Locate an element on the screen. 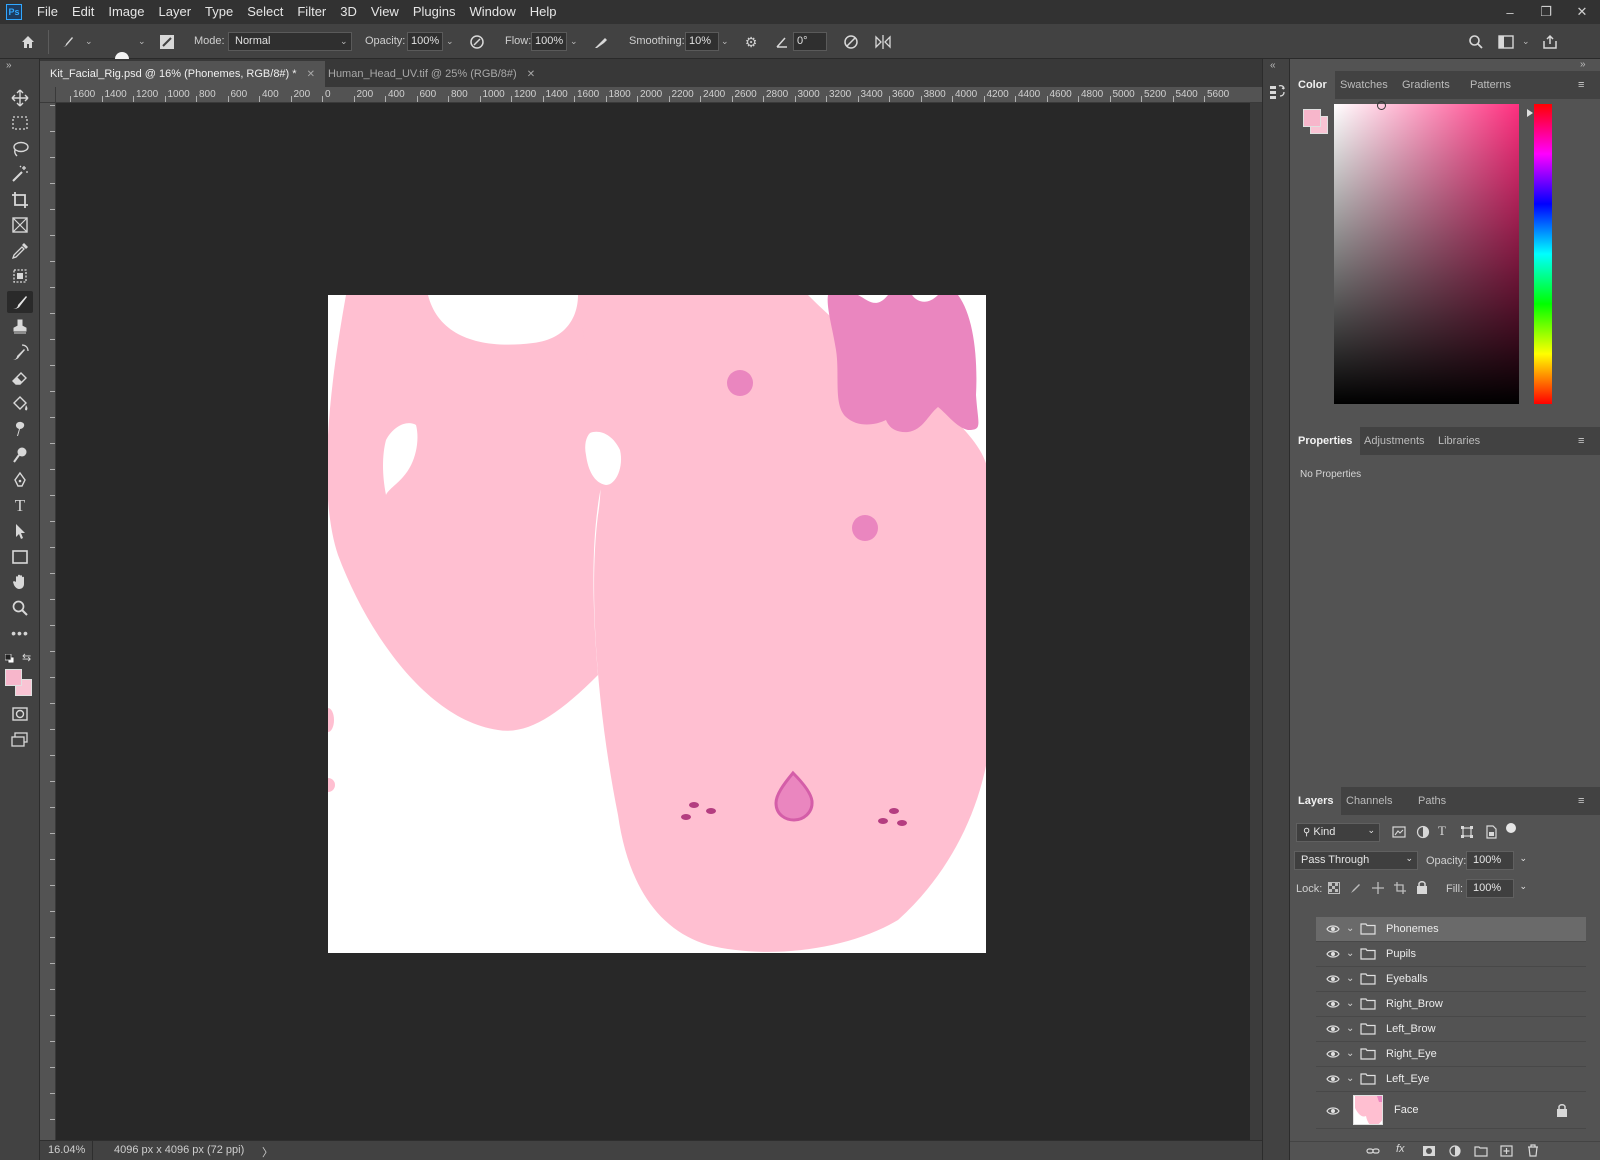 The width and height of the screenshot is (1600, 1160). symmetry-icon is located at coordinates (883, 42).